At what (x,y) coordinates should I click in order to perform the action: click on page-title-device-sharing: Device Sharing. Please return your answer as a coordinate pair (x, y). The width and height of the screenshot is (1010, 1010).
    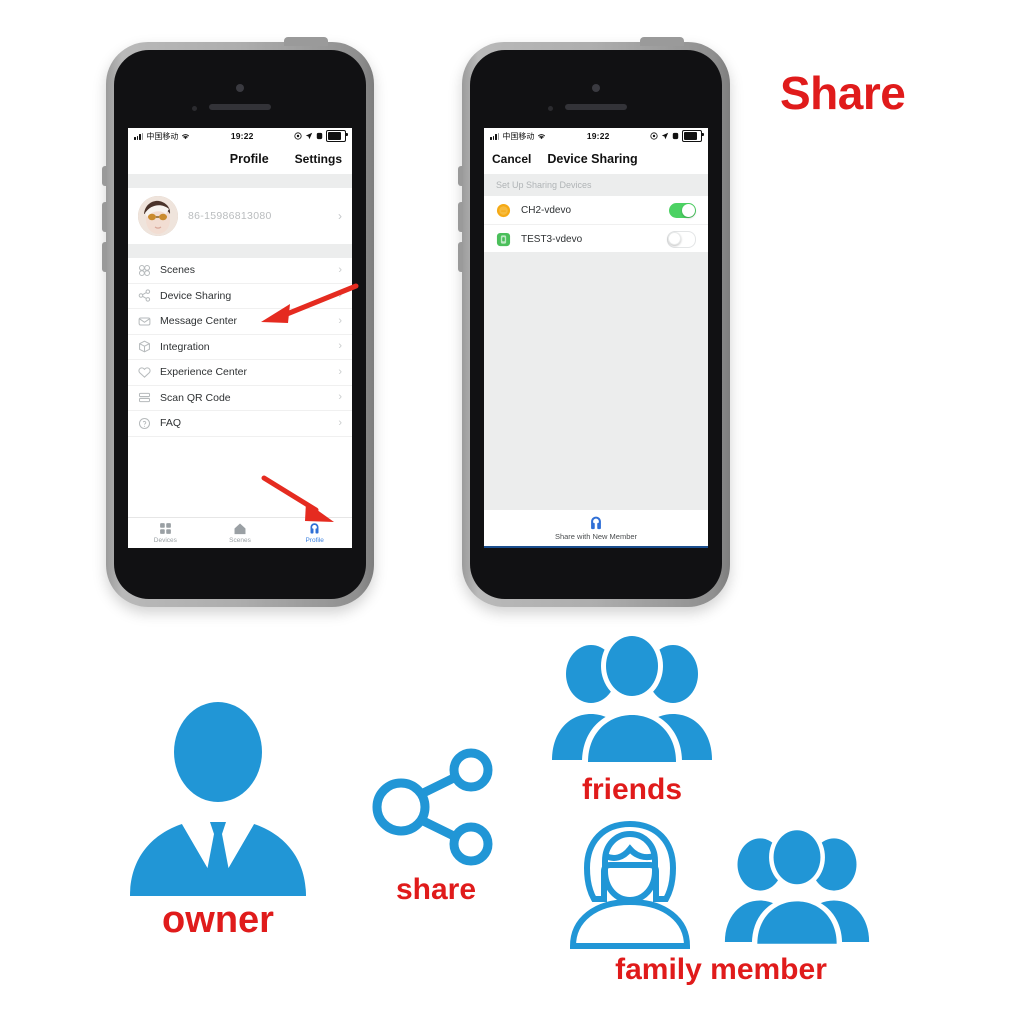
    Looking at the image, I should click on (592, 159).